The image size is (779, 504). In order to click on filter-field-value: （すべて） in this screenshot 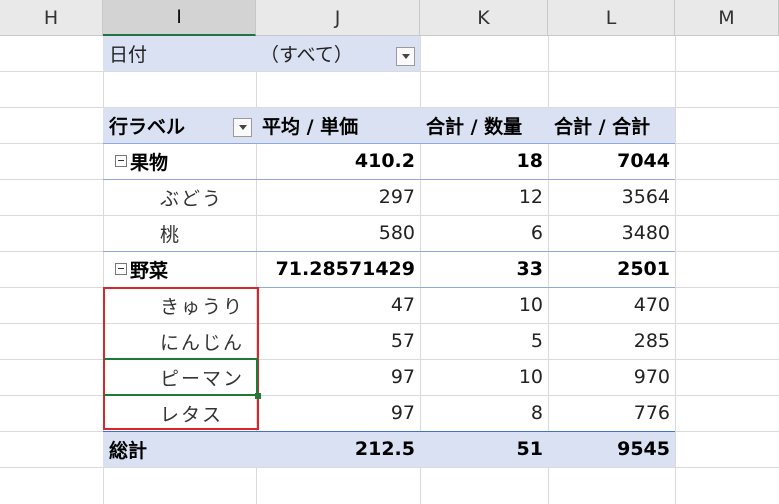, I will do `click(326, 53)`.